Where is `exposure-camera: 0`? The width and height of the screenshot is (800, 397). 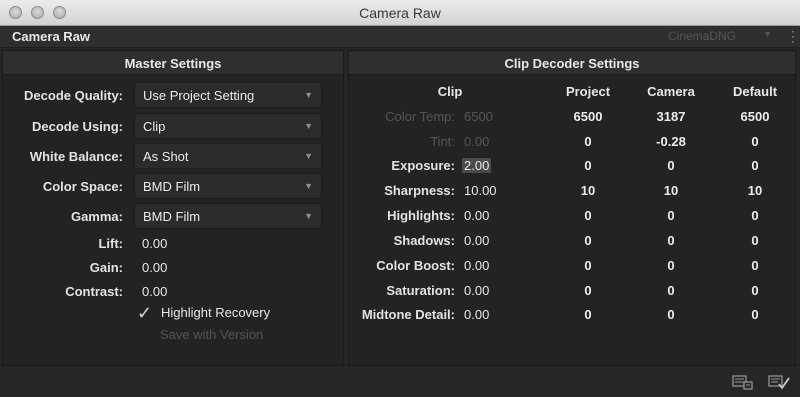
exposure-camera: 0 is located at coordinates (671, 165).